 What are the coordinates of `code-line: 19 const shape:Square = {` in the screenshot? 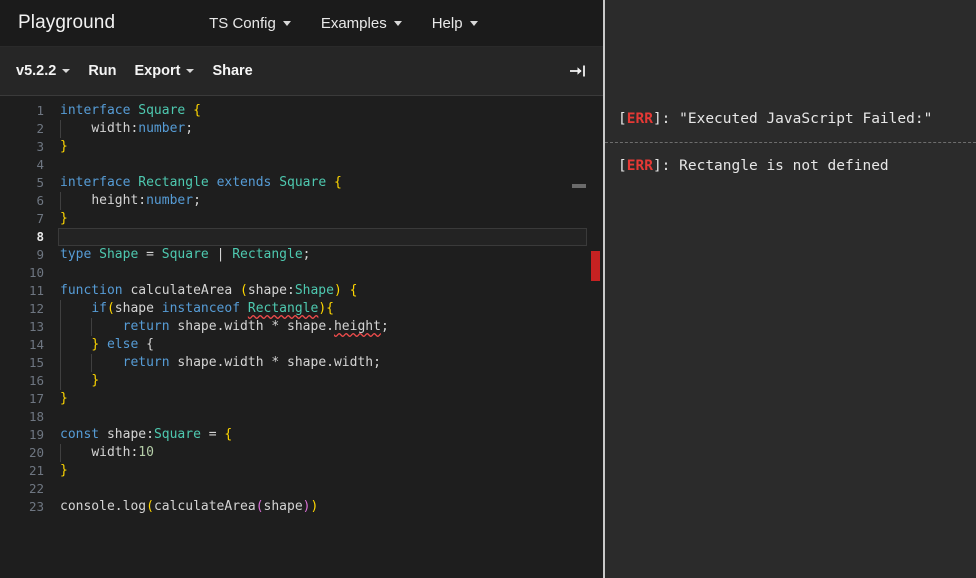 It's located at (301, 435).